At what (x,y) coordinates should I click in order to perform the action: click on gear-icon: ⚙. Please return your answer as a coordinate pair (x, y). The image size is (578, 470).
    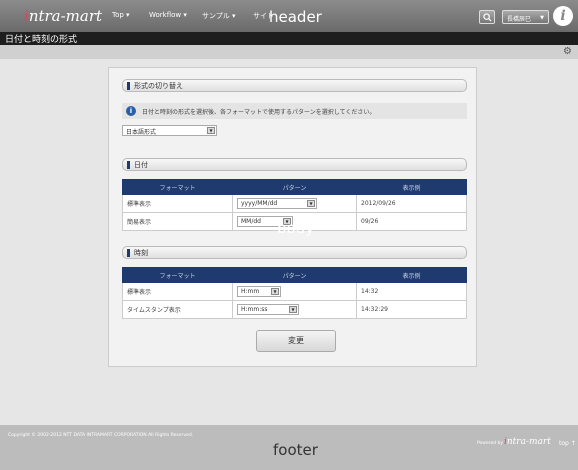
    Looking at the image, I should click on (567, 51).